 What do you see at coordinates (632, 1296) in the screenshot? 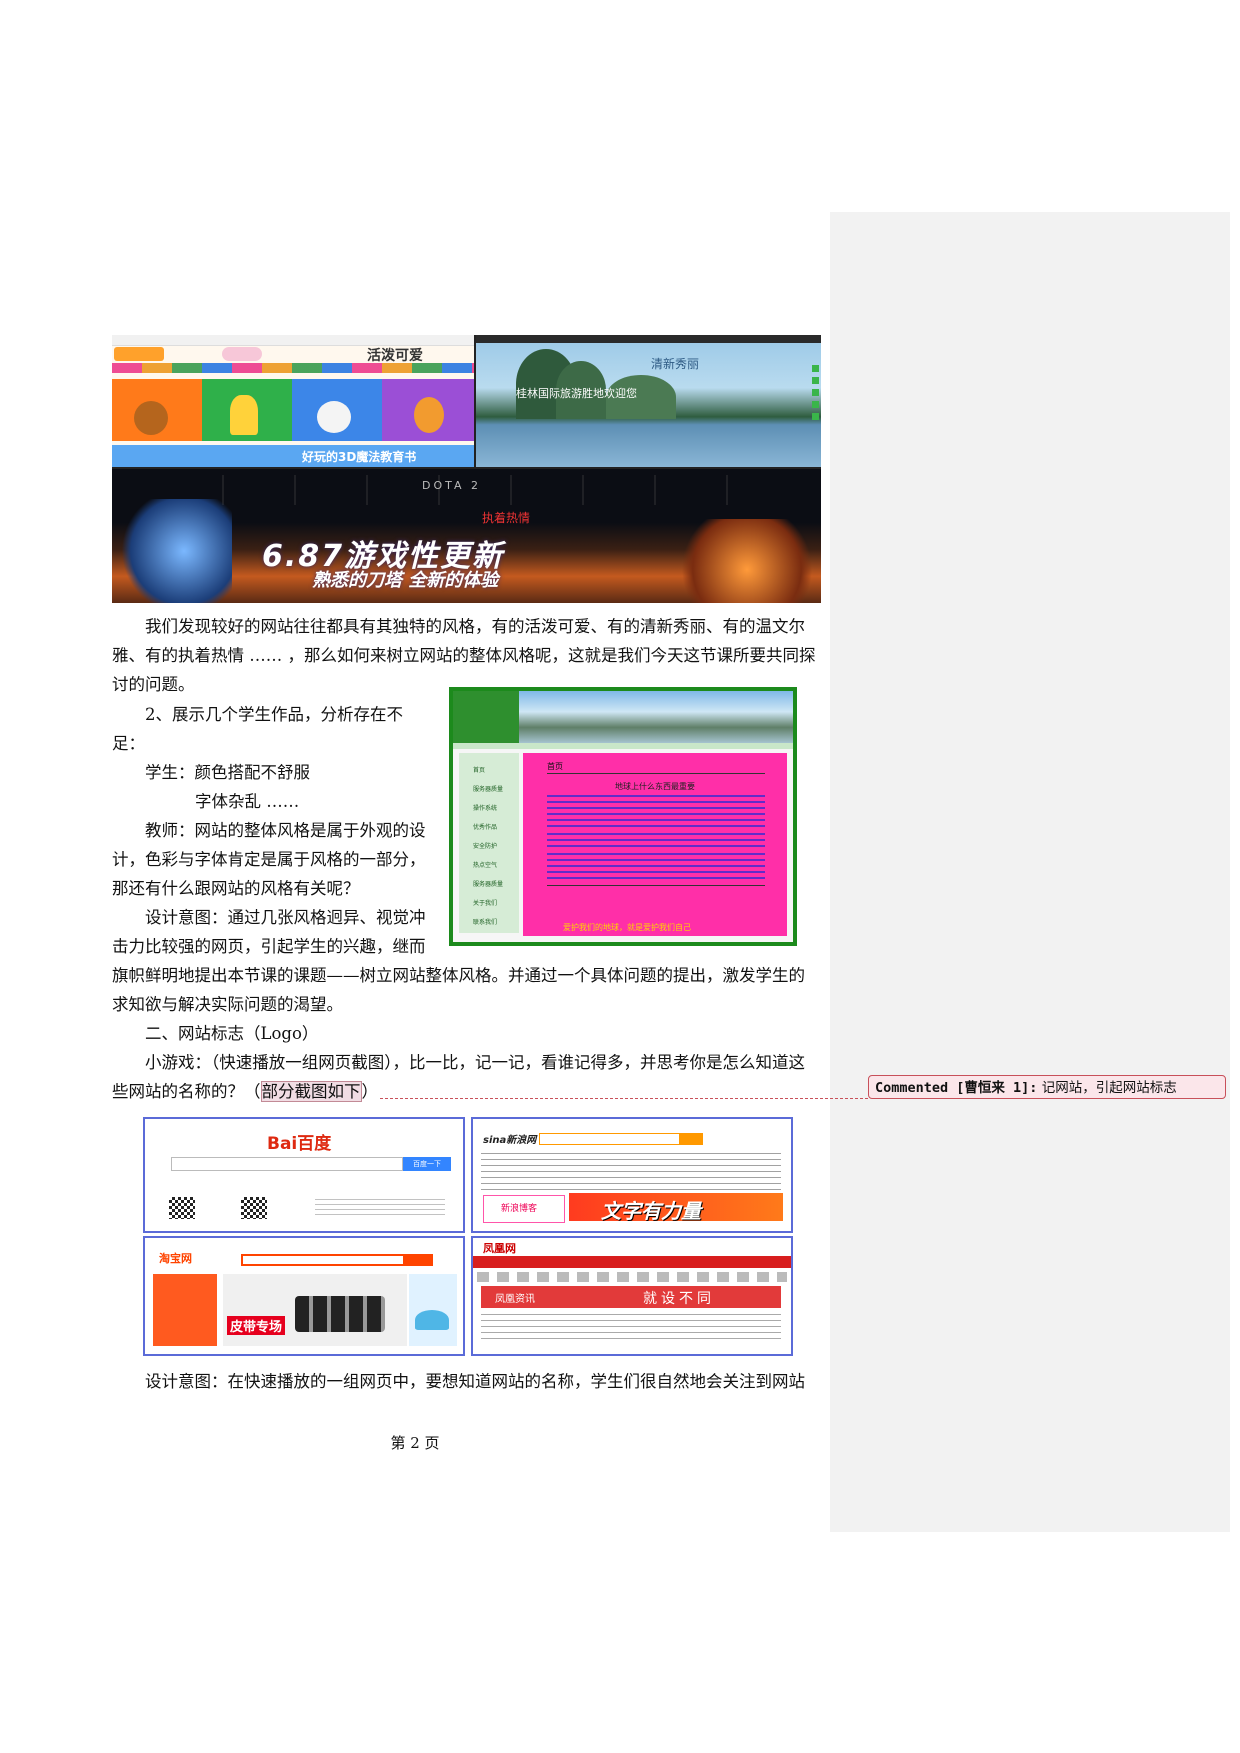
I see `ifeng-screenshot: 凤凰网 凤凰资讯 就设不同` at bounding box center [632, 1296].